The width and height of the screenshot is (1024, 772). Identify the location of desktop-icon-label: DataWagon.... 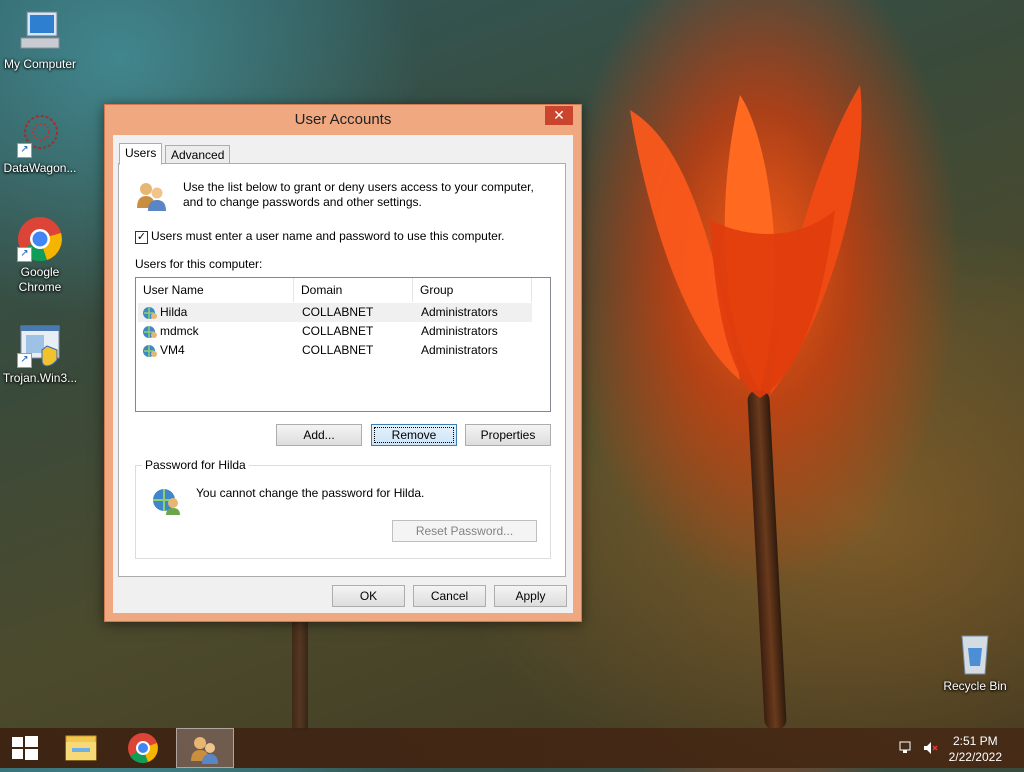
(40, 168).